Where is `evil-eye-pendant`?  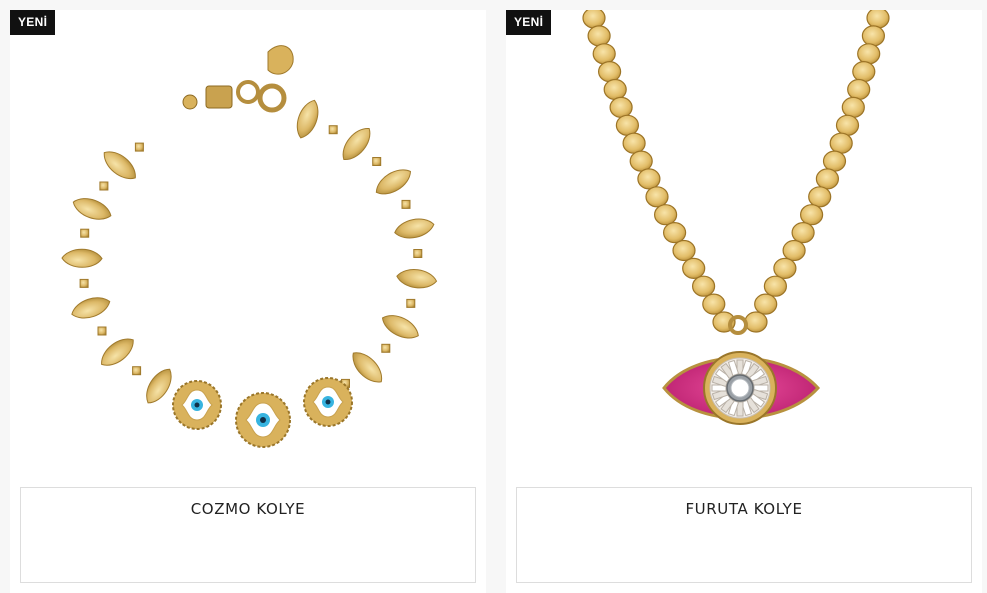 evil-eye-pendant is located at coordinates (741, 370).